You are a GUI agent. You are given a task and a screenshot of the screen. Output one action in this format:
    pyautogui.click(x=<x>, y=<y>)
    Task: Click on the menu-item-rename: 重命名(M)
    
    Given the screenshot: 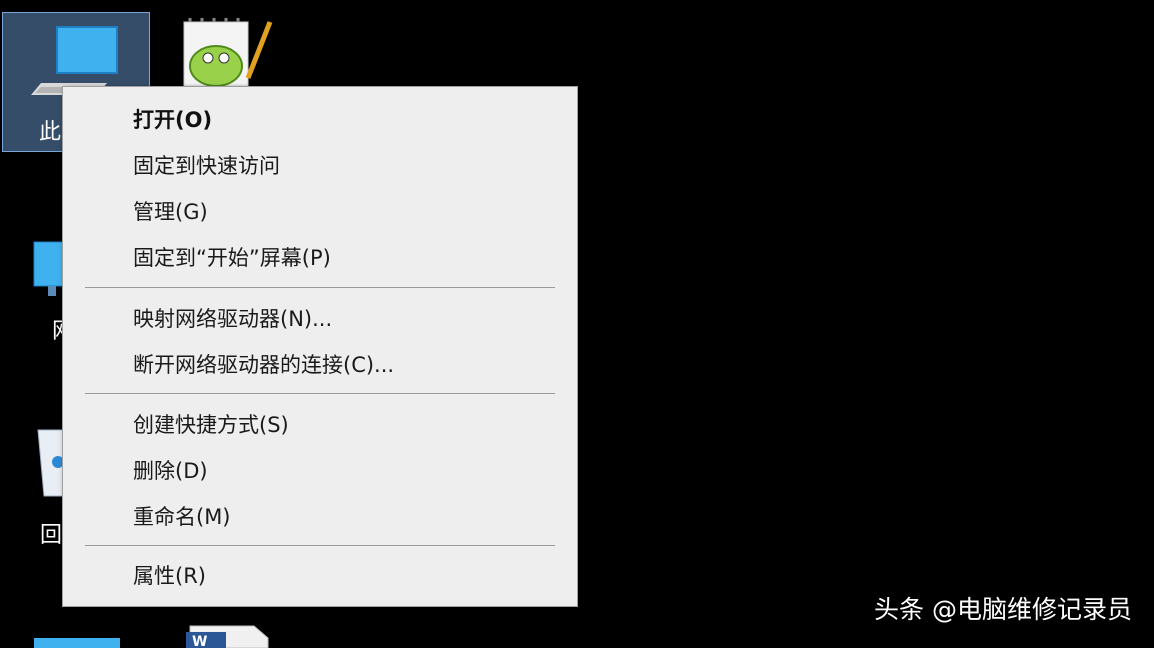 What is the action you would take?
    pyautogui.click(x=320, y=517)
    